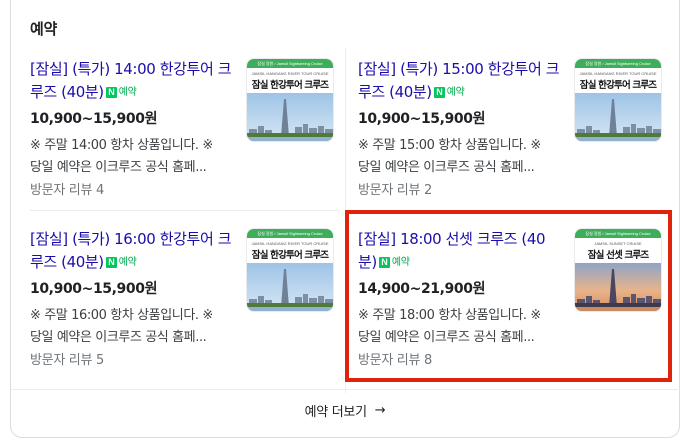 The width and height of the screenshot is (689, 440). I want to click on card-title-link: [잠실] (특가) 14:00 한강투어 크루즈 (40분) N 예약, so click(132, 81).